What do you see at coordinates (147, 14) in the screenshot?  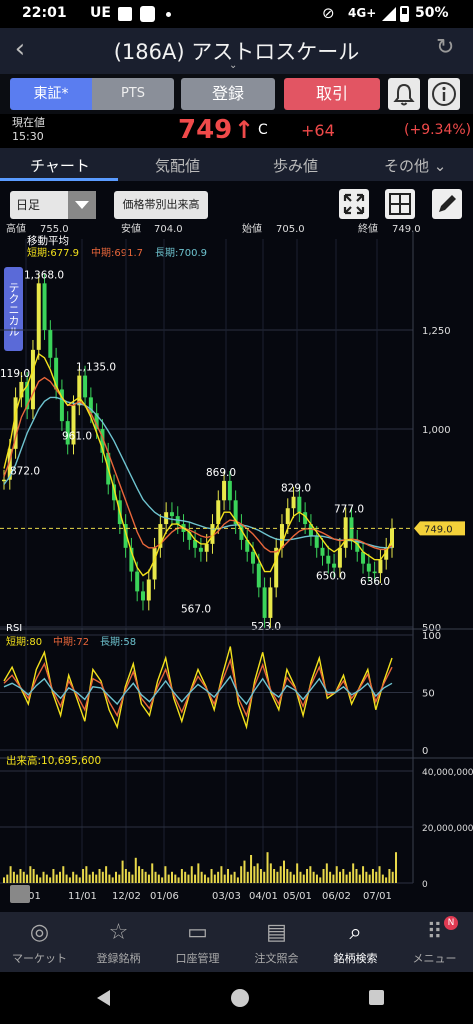 I see `app-notification-icon` at bounding box center [147, 14].